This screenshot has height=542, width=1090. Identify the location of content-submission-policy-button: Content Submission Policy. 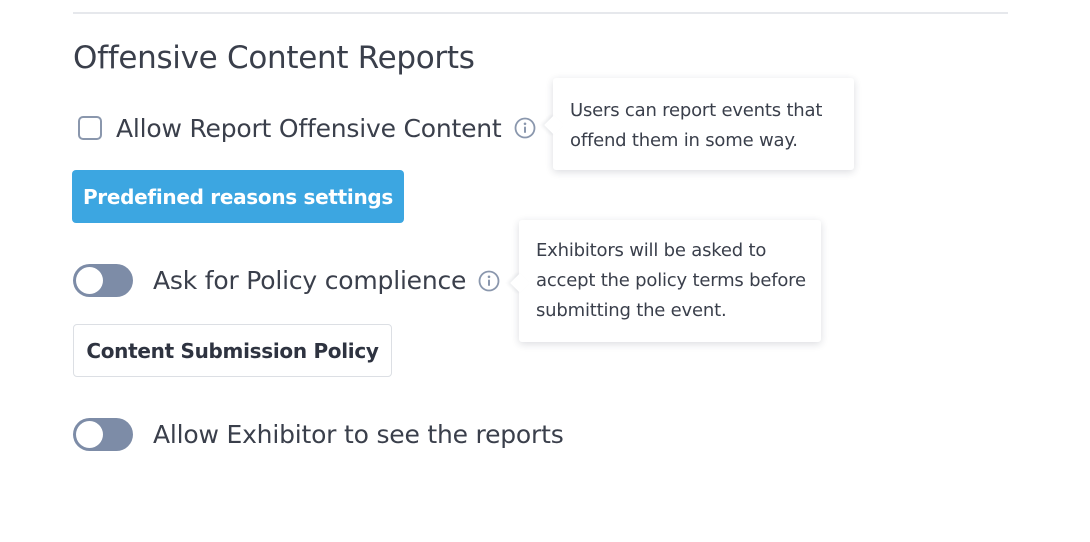
(232, 350).